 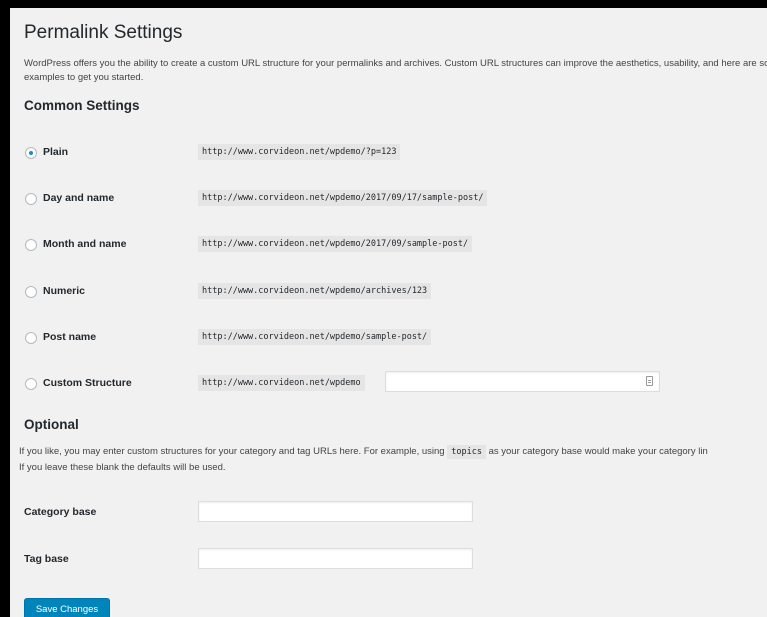 What do you see at coordinates (103, 32) in the screenshot?
I see `page-title: Permalink Settings` at bounding box center [103, 32].